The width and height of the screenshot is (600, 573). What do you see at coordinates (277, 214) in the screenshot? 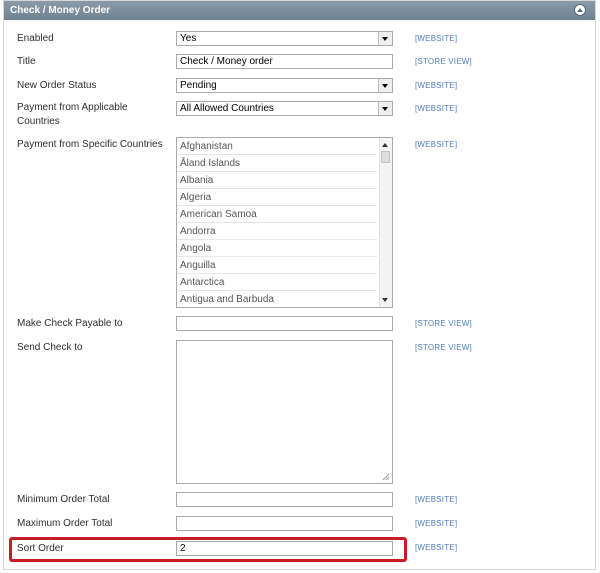
I see `country-option: American Samoa` at bounding box center [277, 214].